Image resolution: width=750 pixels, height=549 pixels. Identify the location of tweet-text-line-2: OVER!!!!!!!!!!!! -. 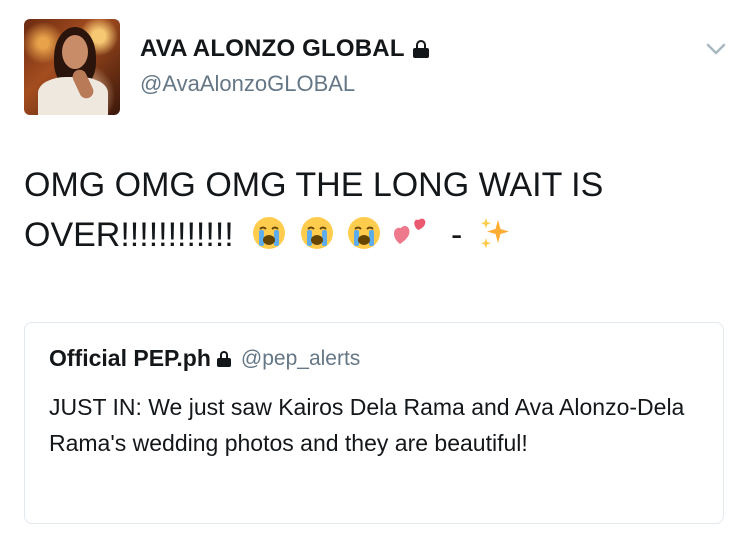
(374, 235).